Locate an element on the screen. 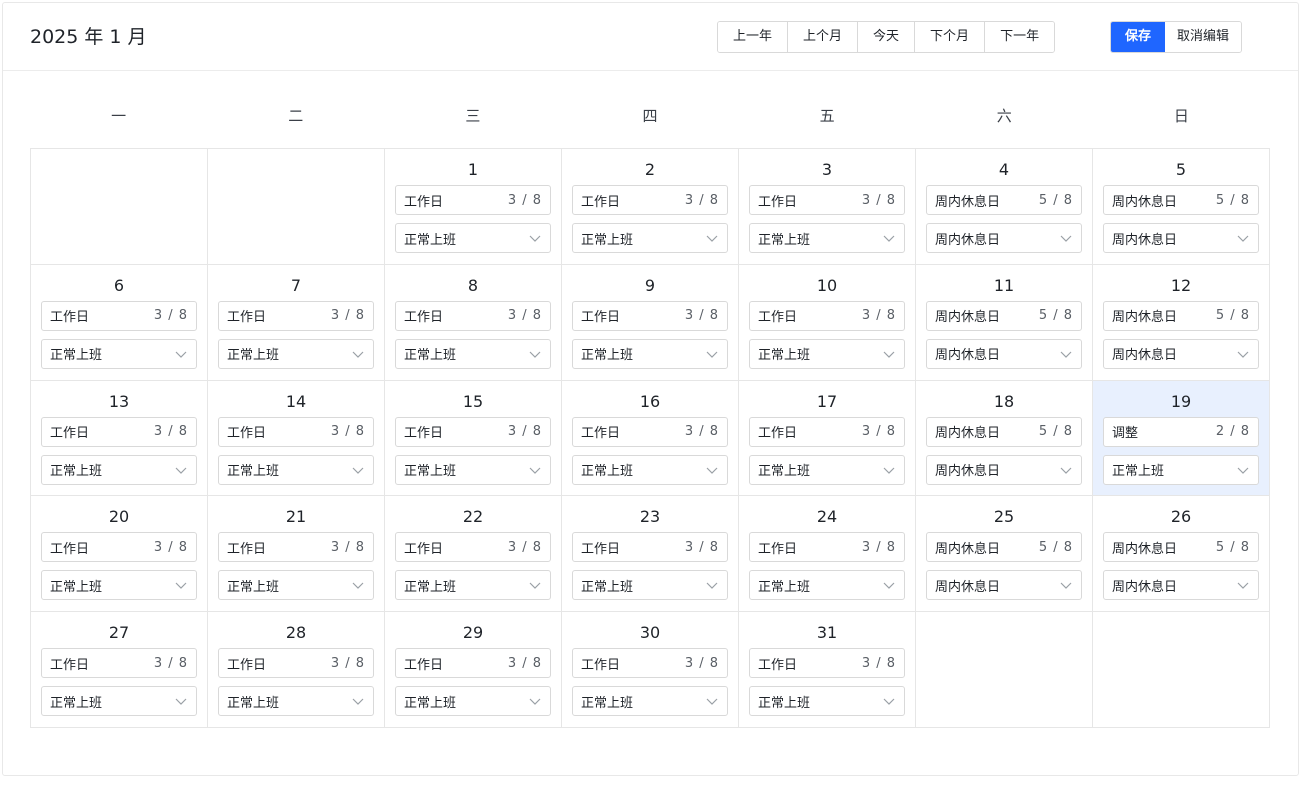 The width and height of the screenshot is (1301, 792). prev-year-button: 上一年 is located at coordinates (753, 37).